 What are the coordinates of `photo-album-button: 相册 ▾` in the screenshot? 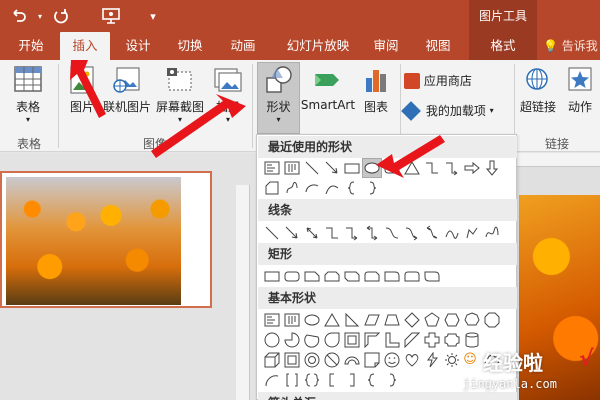 It's located at (228, 94).